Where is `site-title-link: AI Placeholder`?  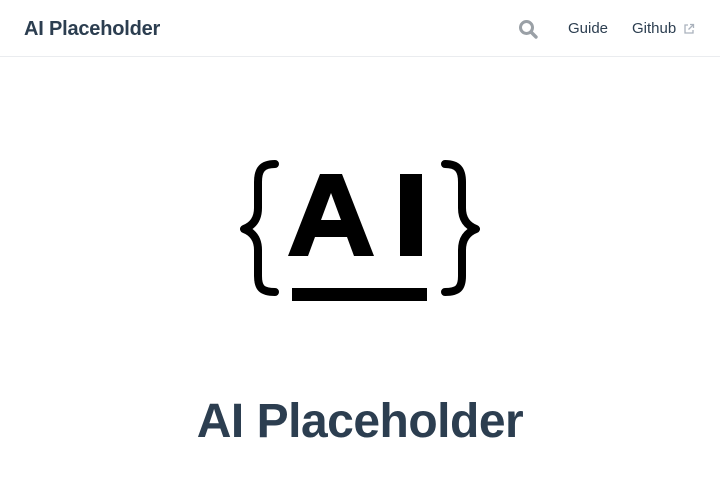
site-title-link: AI Placeholder is located at coordinates (92, 29).